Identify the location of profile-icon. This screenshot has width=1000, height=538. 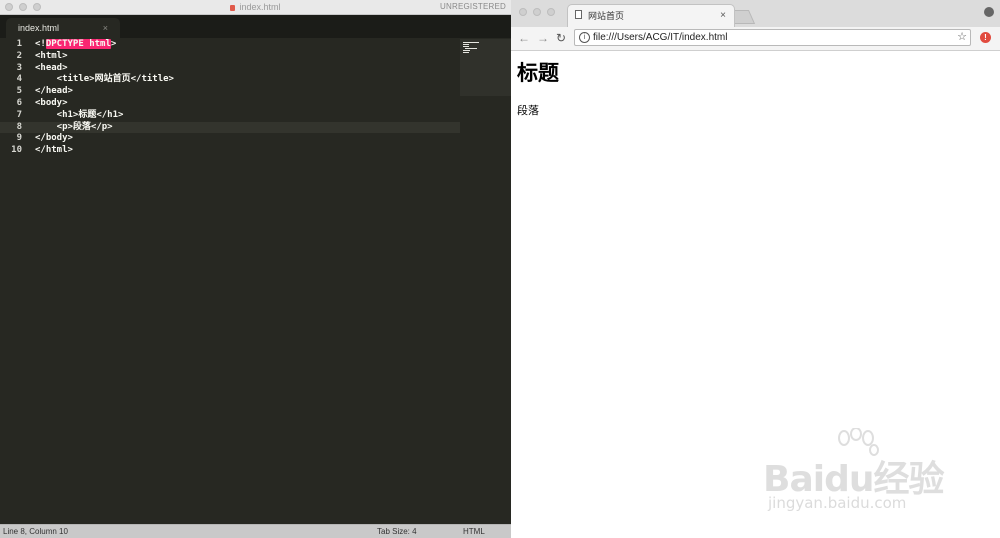
(989, 12).